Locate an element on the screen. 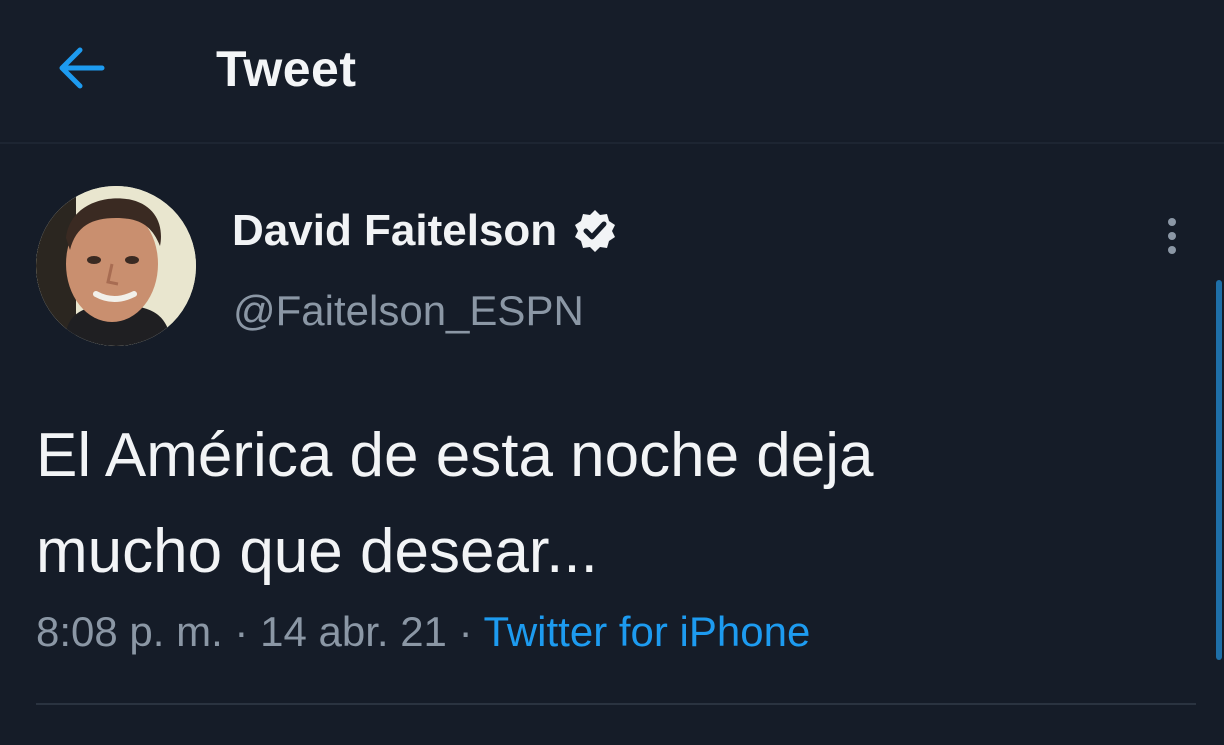 Image resolution: width=1224 pixels, height=745 pixels. tweet-date: 14 abr. 21 is located at coordinates (353, 631).